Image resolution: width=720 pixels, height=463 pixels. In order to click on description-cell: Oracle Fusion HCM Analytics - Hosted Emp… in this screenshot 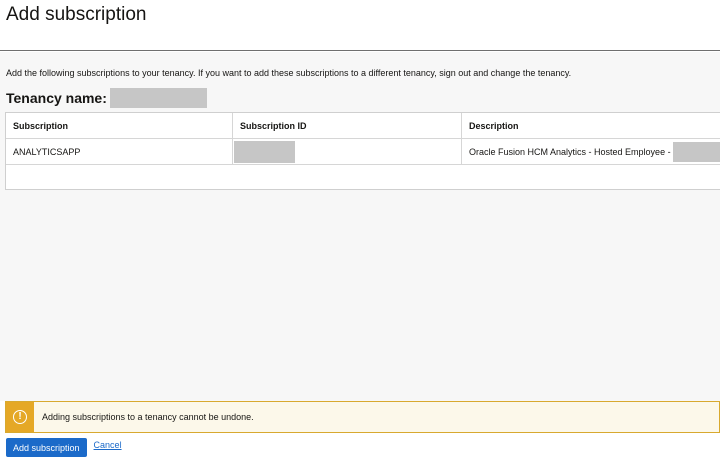, I will do `click(591, 151)`.